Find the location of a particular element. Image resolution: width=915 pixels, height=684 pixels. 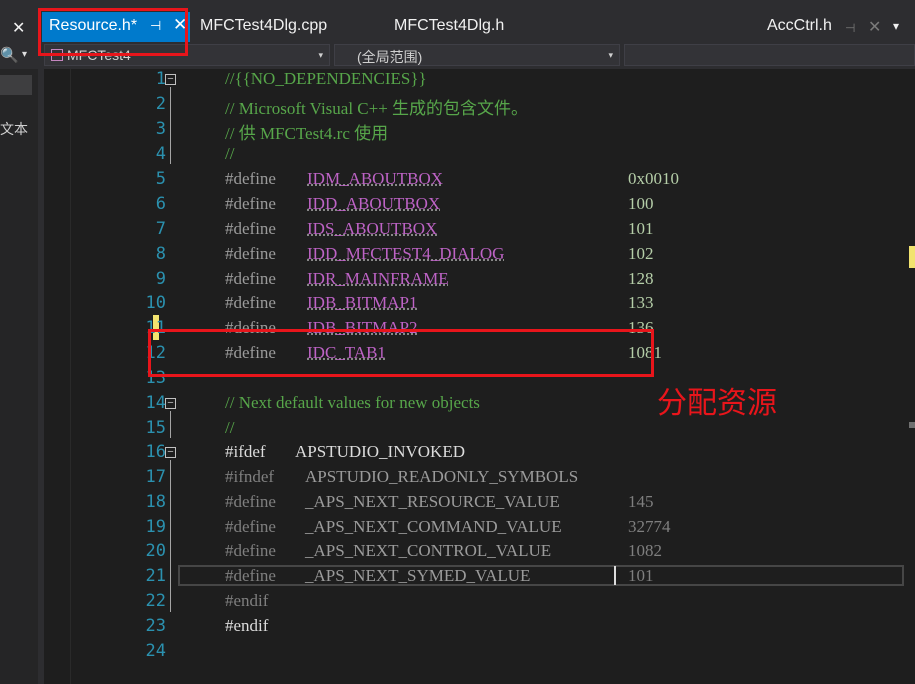

code-line: 7 #define IDS_ABOUTBOX 101 is located at coordinates (479, 231).